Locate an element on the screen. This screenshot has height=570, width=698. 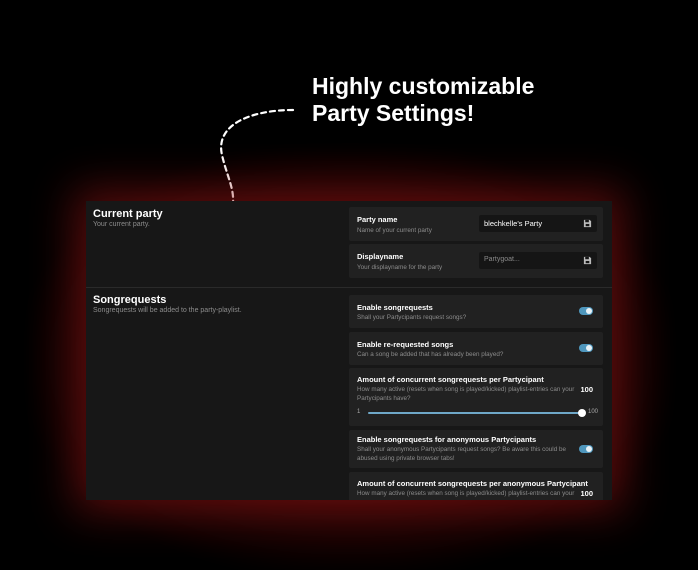
promo-headline: Highly customizable Party Settings! is located at coordinates (423, 99).